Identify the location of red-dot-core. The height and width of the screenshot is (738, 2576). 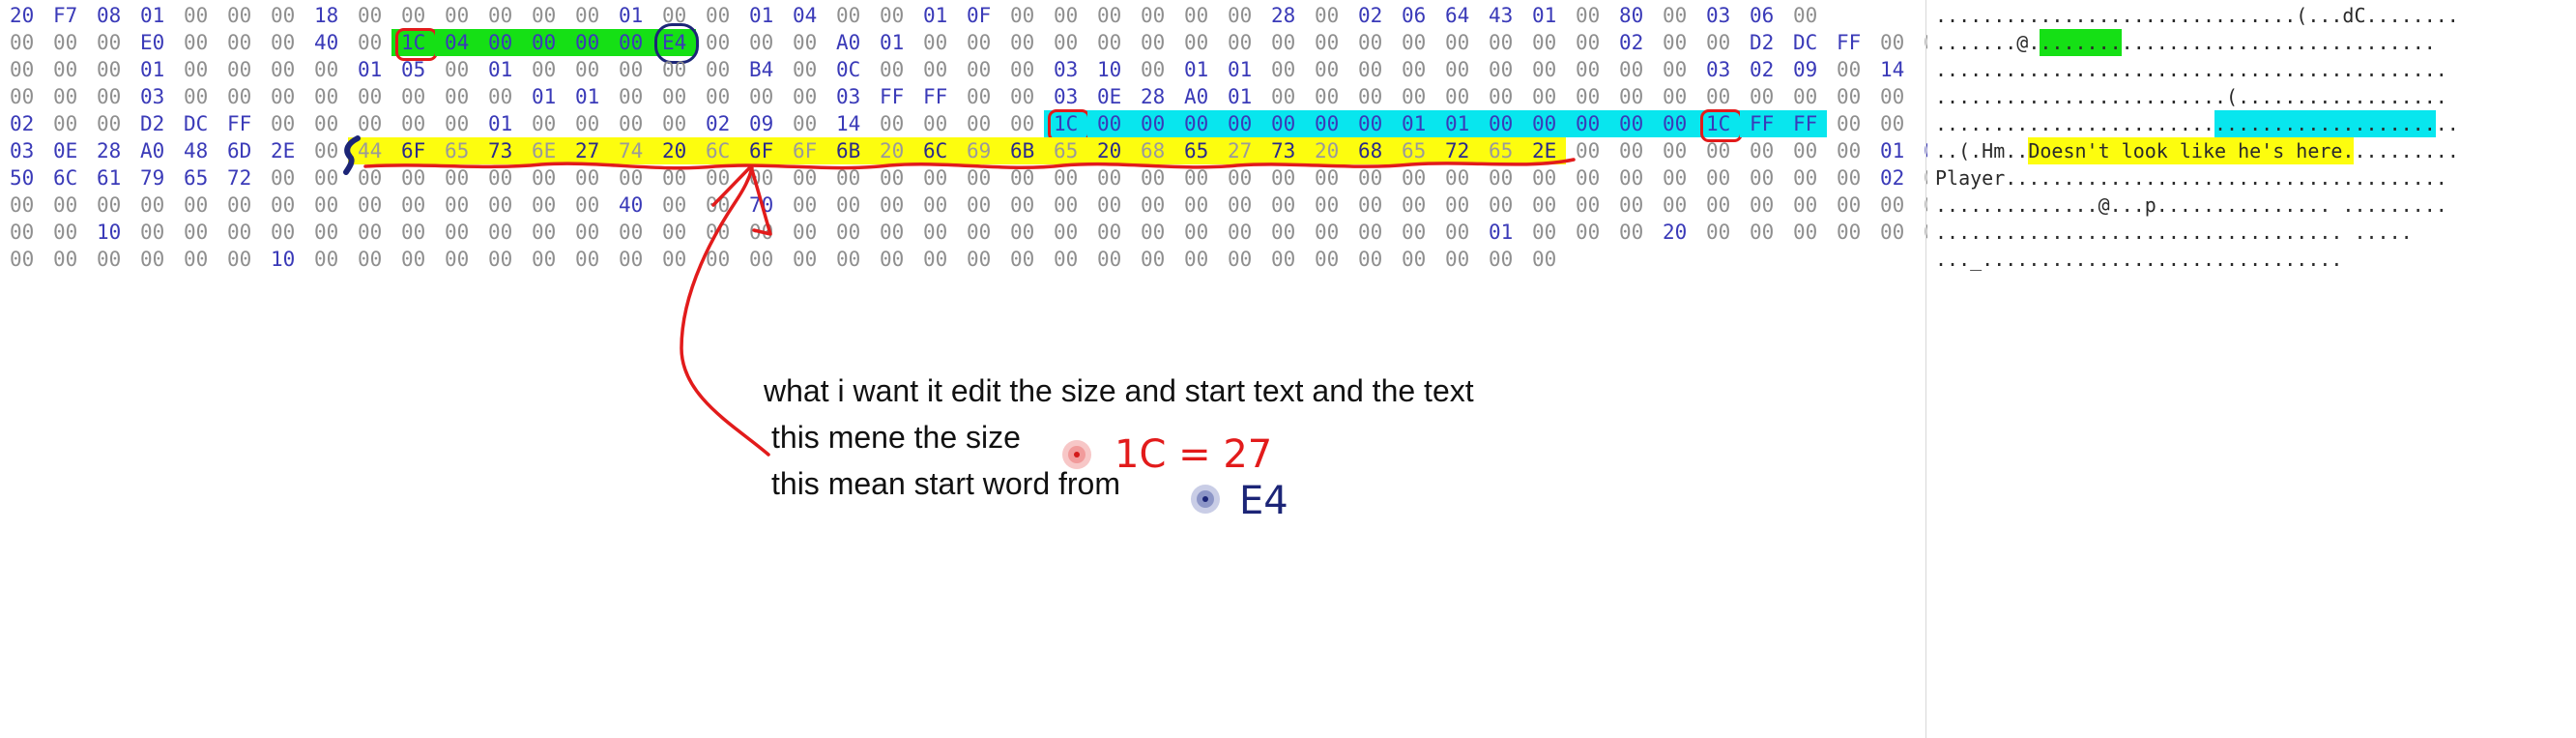
(1077, 455).